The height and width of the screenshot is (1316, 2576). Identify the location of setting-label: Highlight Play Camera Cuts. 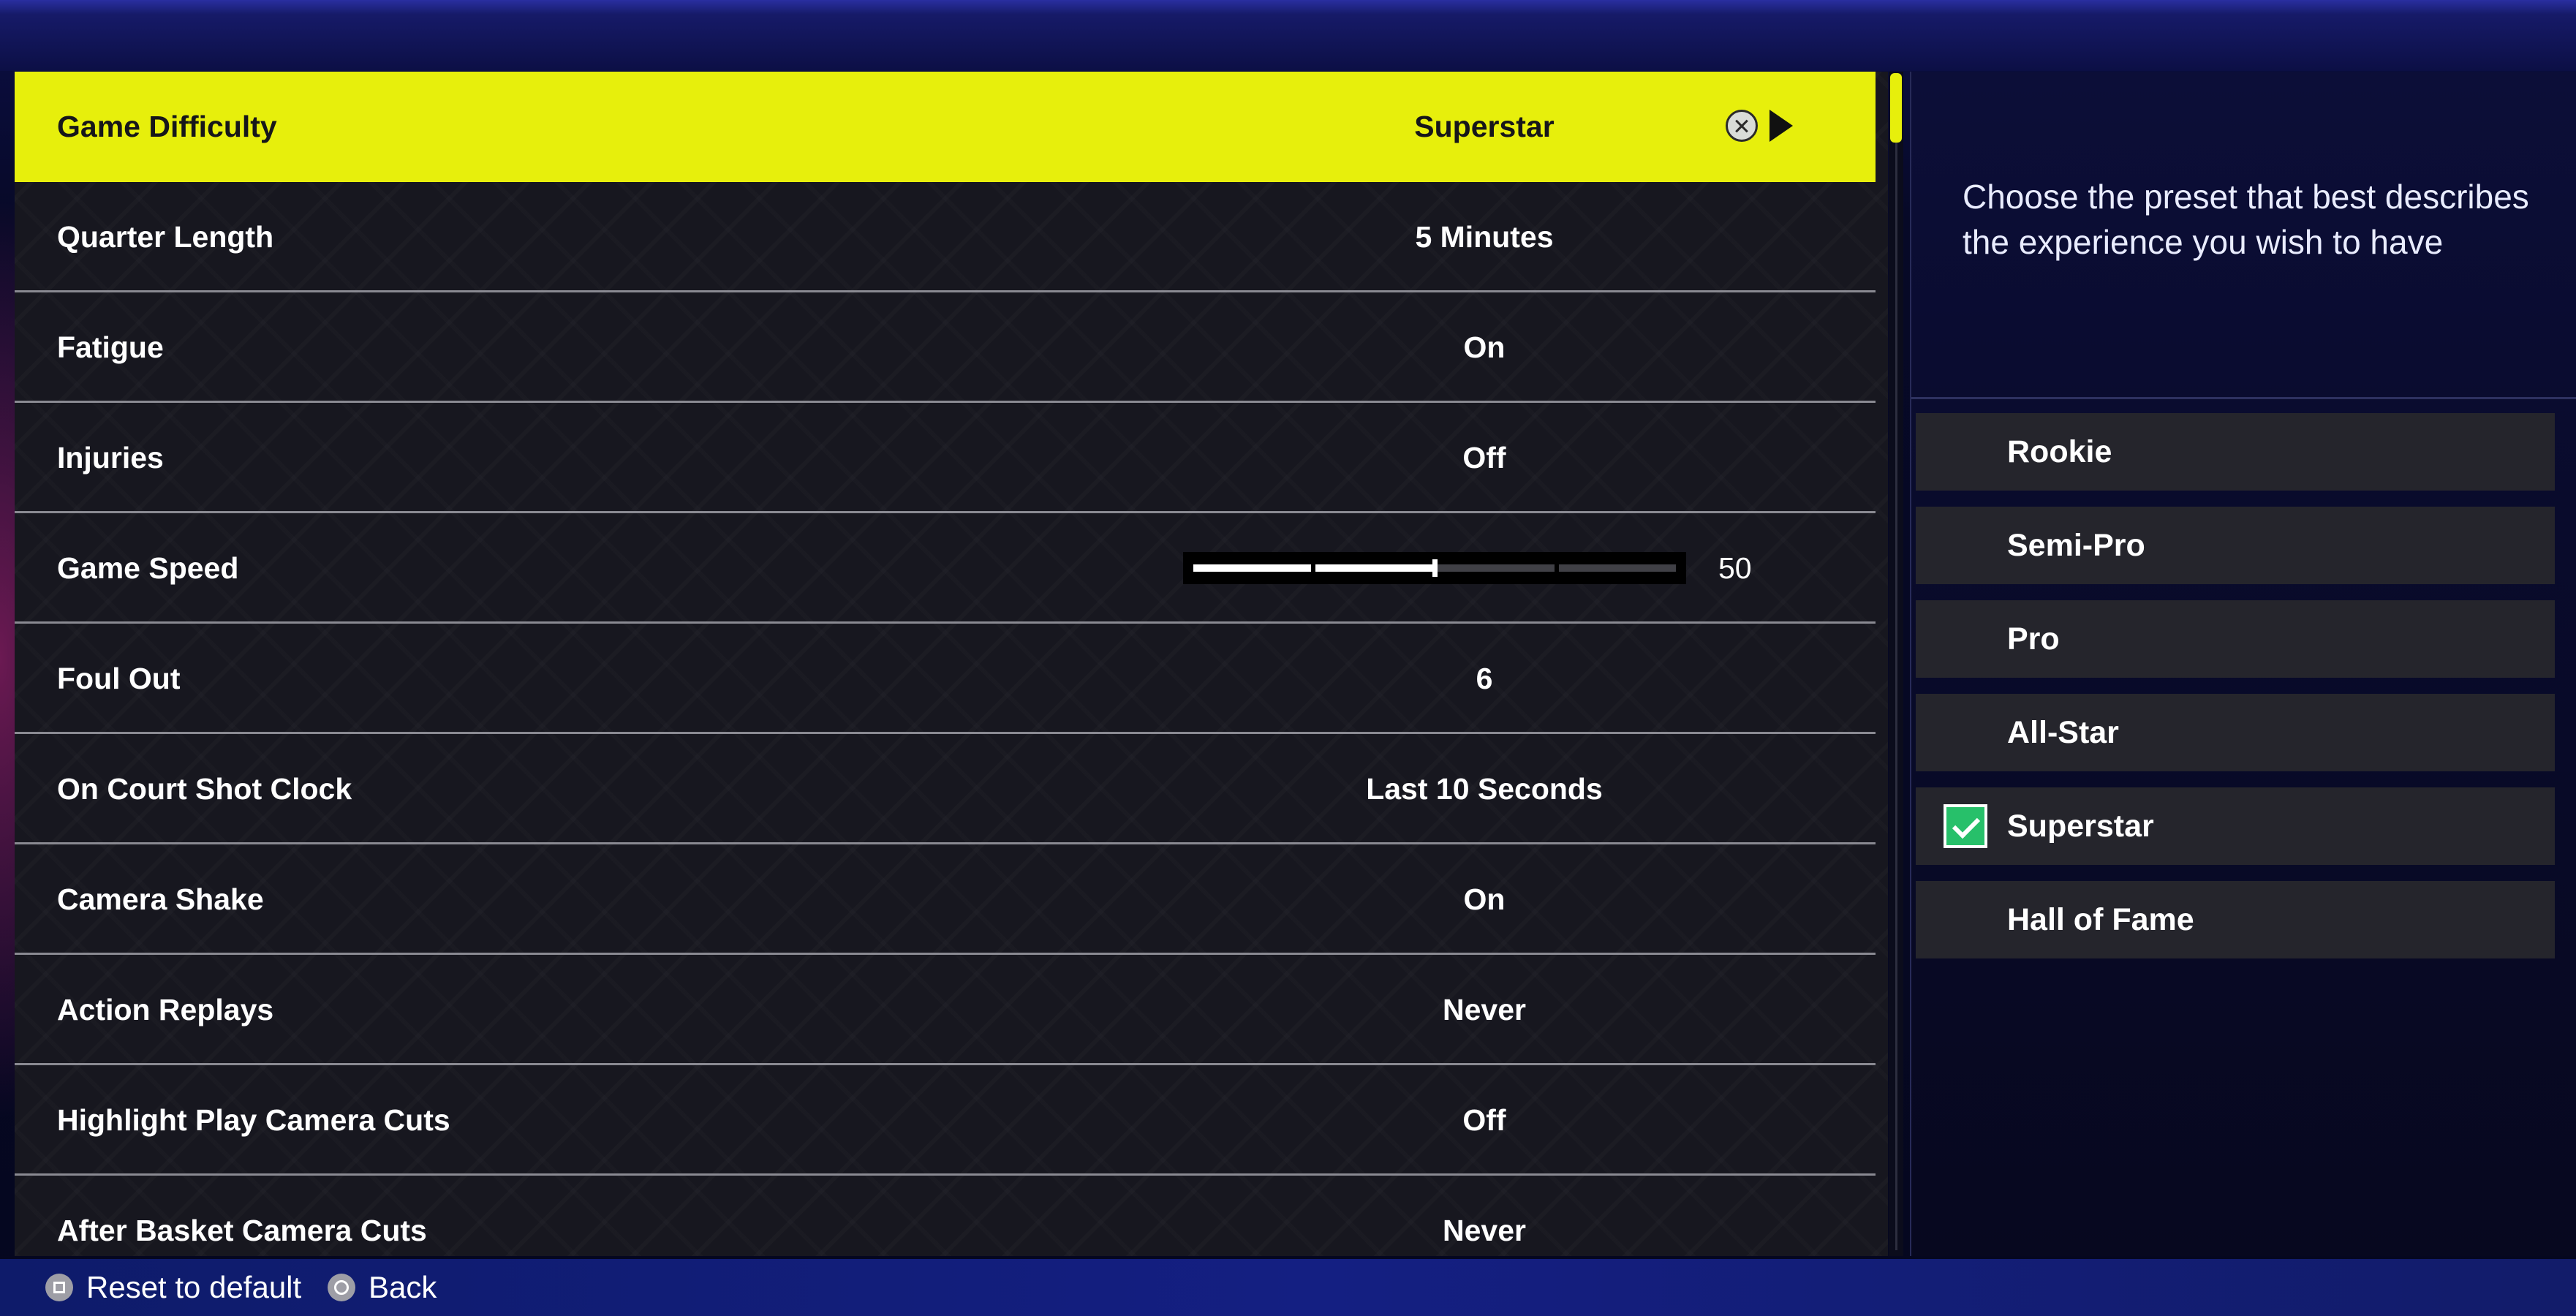
(253, 1120).